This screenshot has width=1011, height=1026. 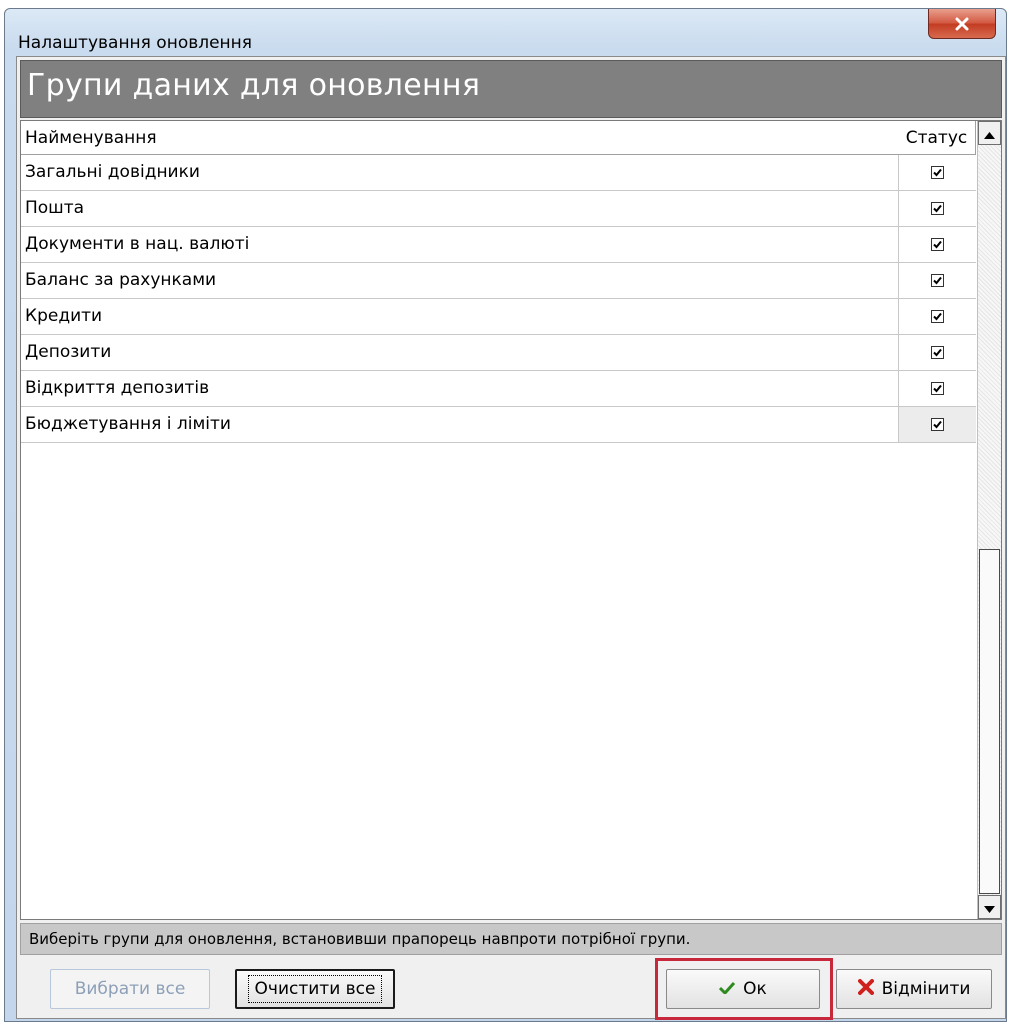 I want to click on window-title: Налаштування оновлення, so click(x=135, y=43).